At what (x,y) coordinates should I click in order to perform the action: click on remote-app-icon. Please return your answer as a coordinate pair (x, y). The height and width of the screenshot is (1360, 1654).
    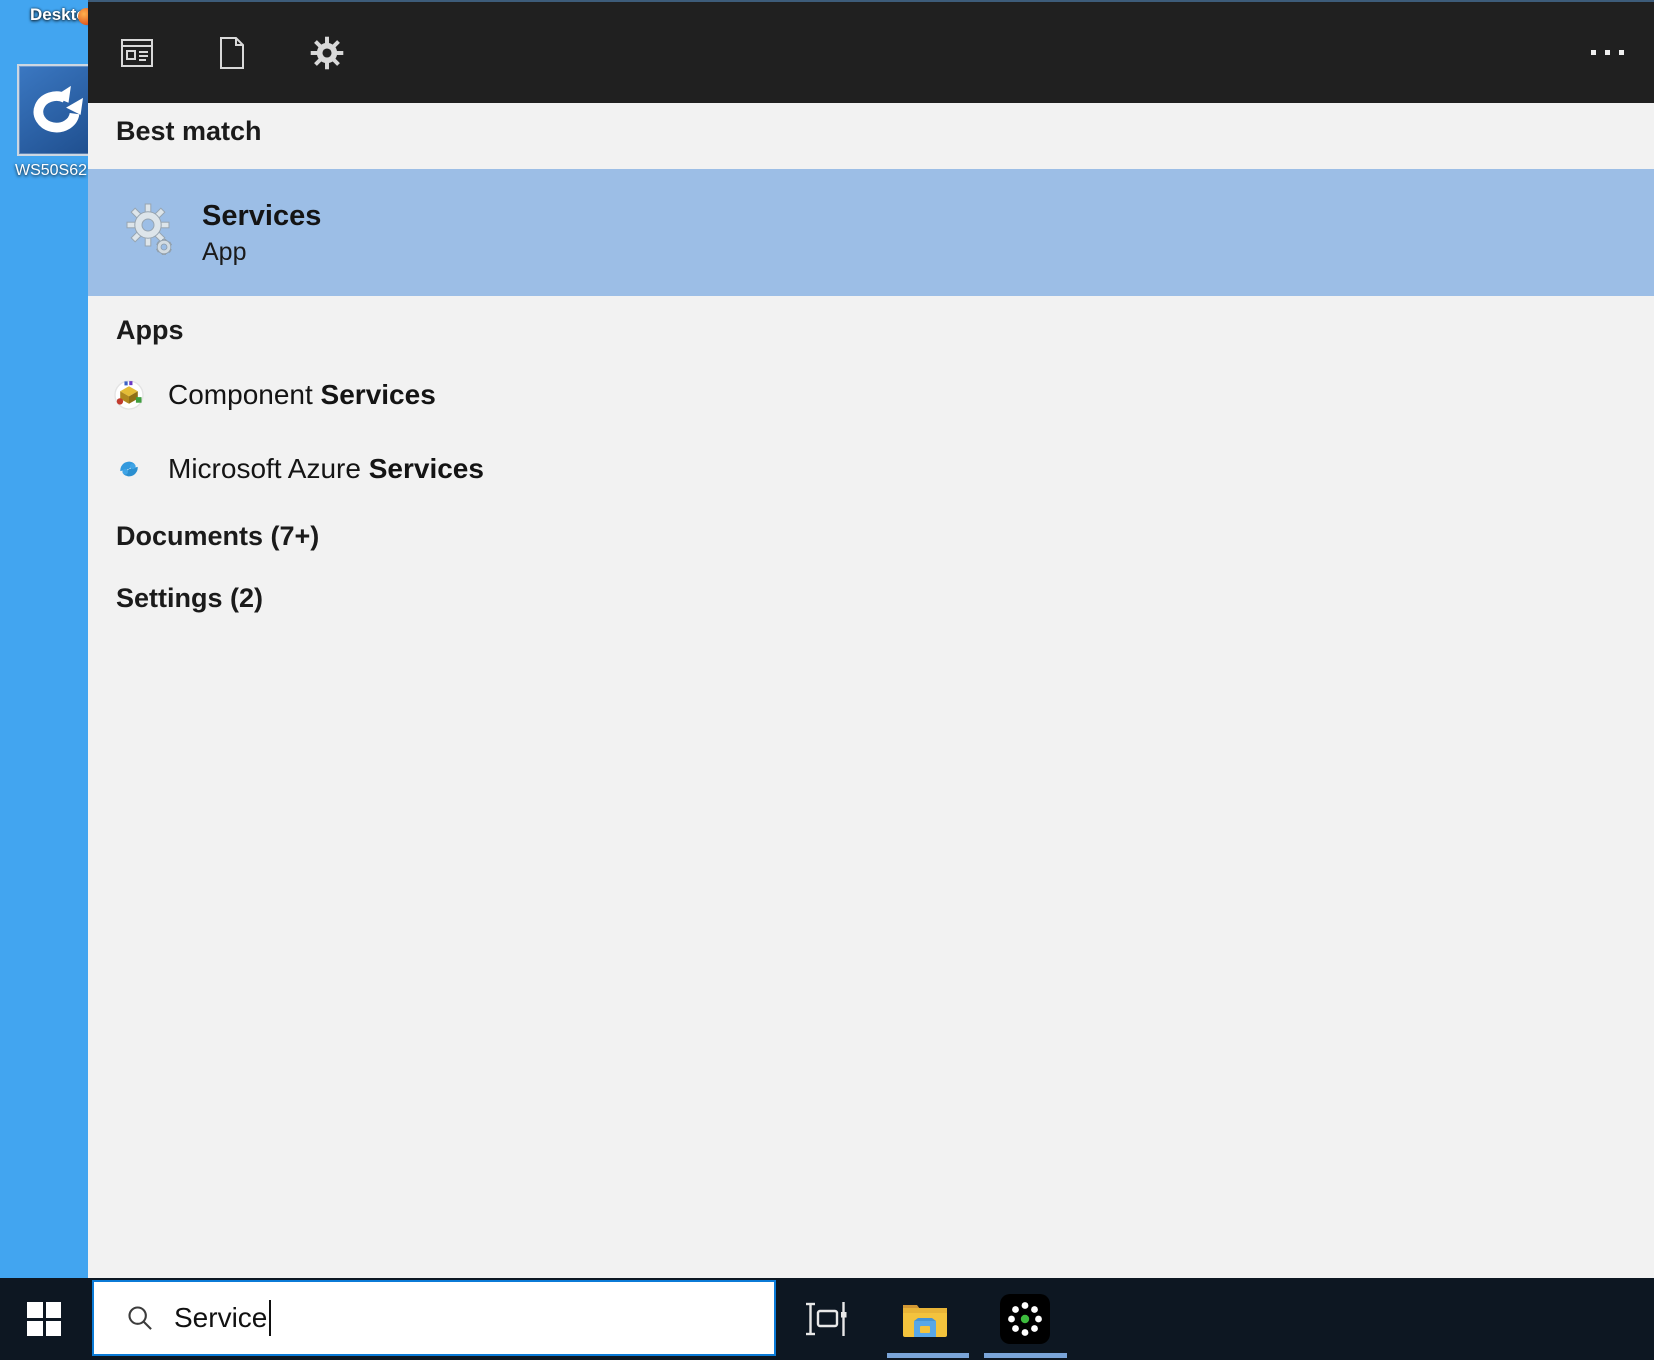
    Looking at the image, I should click on (54, 110).